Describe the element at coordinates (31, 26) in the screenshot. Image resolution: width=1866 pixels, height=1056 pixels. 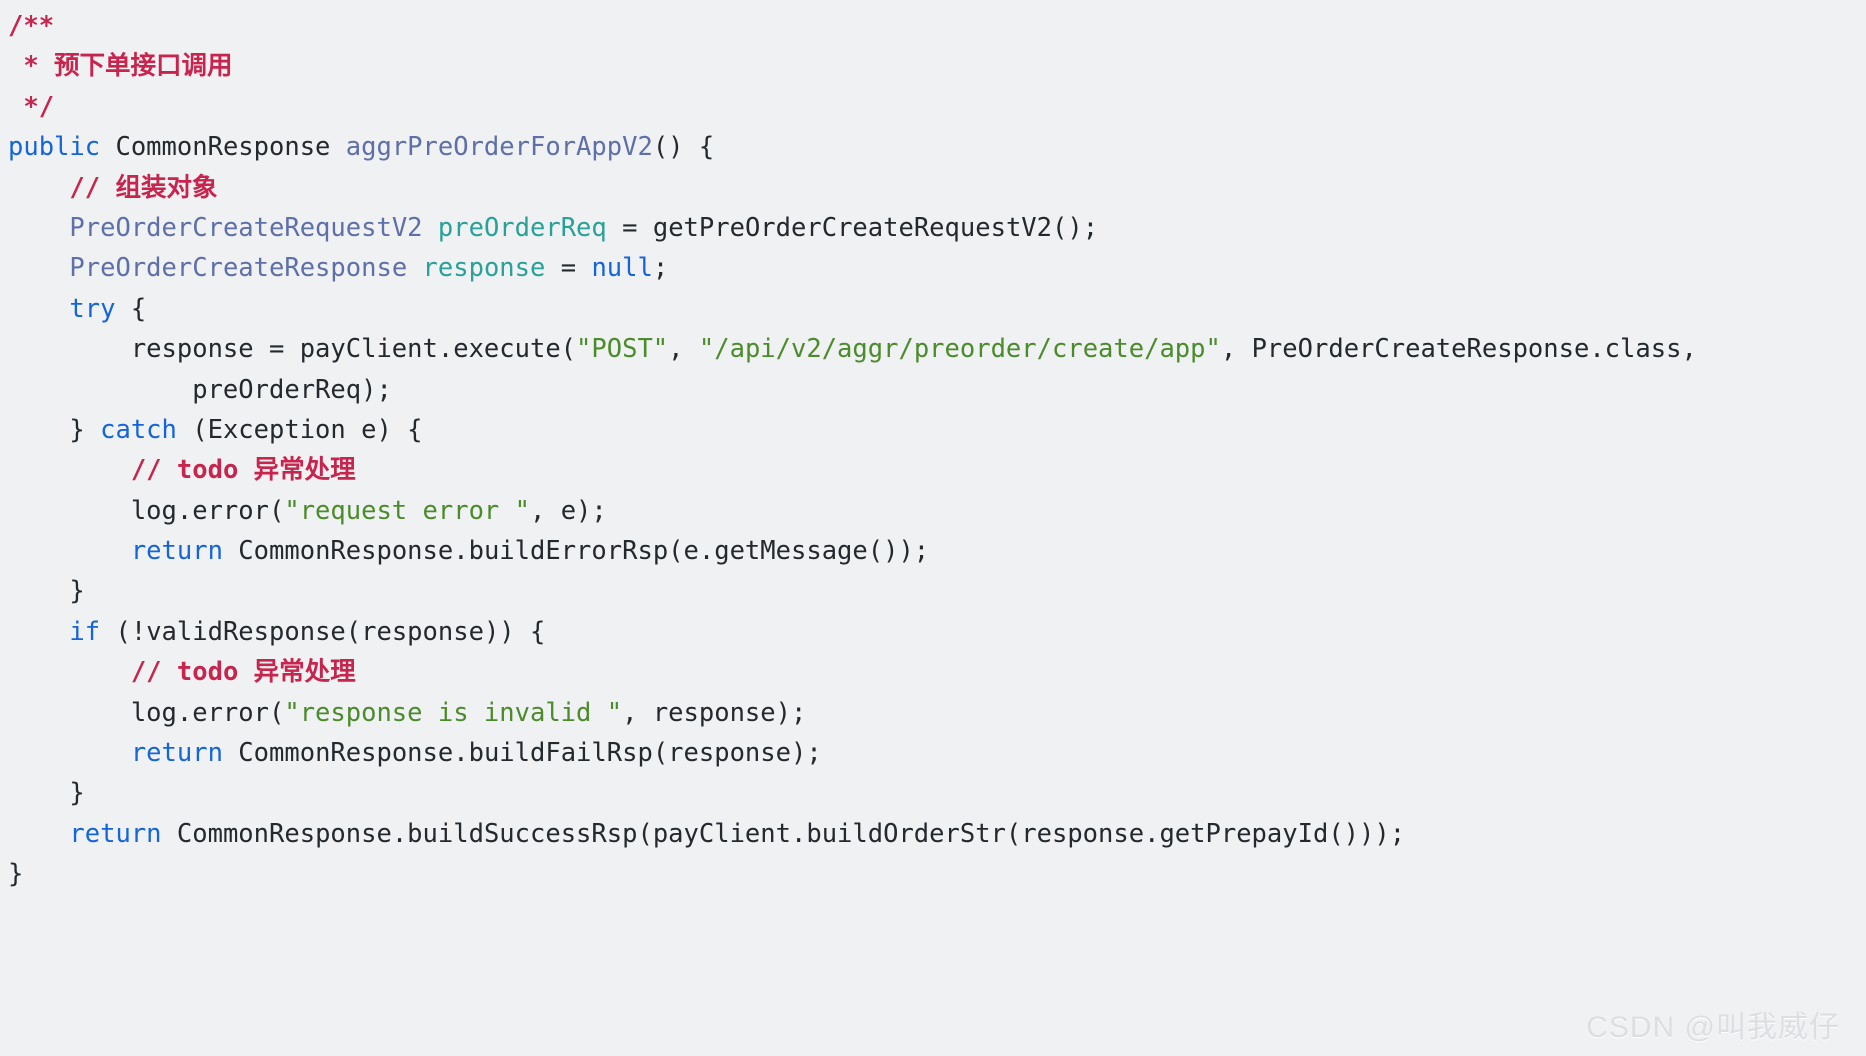
I see `code-token-comment: /**` at that location.